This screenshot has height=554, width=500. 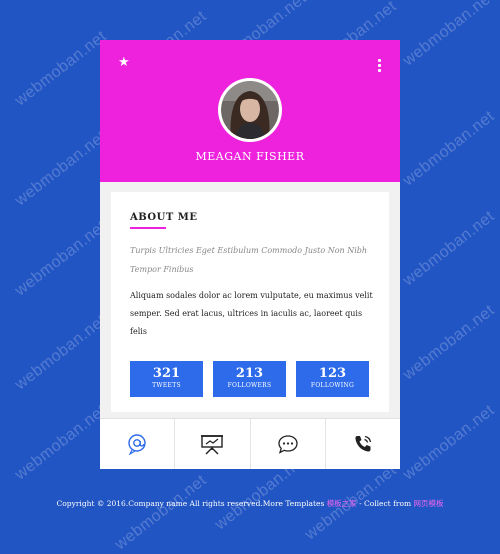 I want to click on collect-text: - Collect from, so click(x=385, y=503).